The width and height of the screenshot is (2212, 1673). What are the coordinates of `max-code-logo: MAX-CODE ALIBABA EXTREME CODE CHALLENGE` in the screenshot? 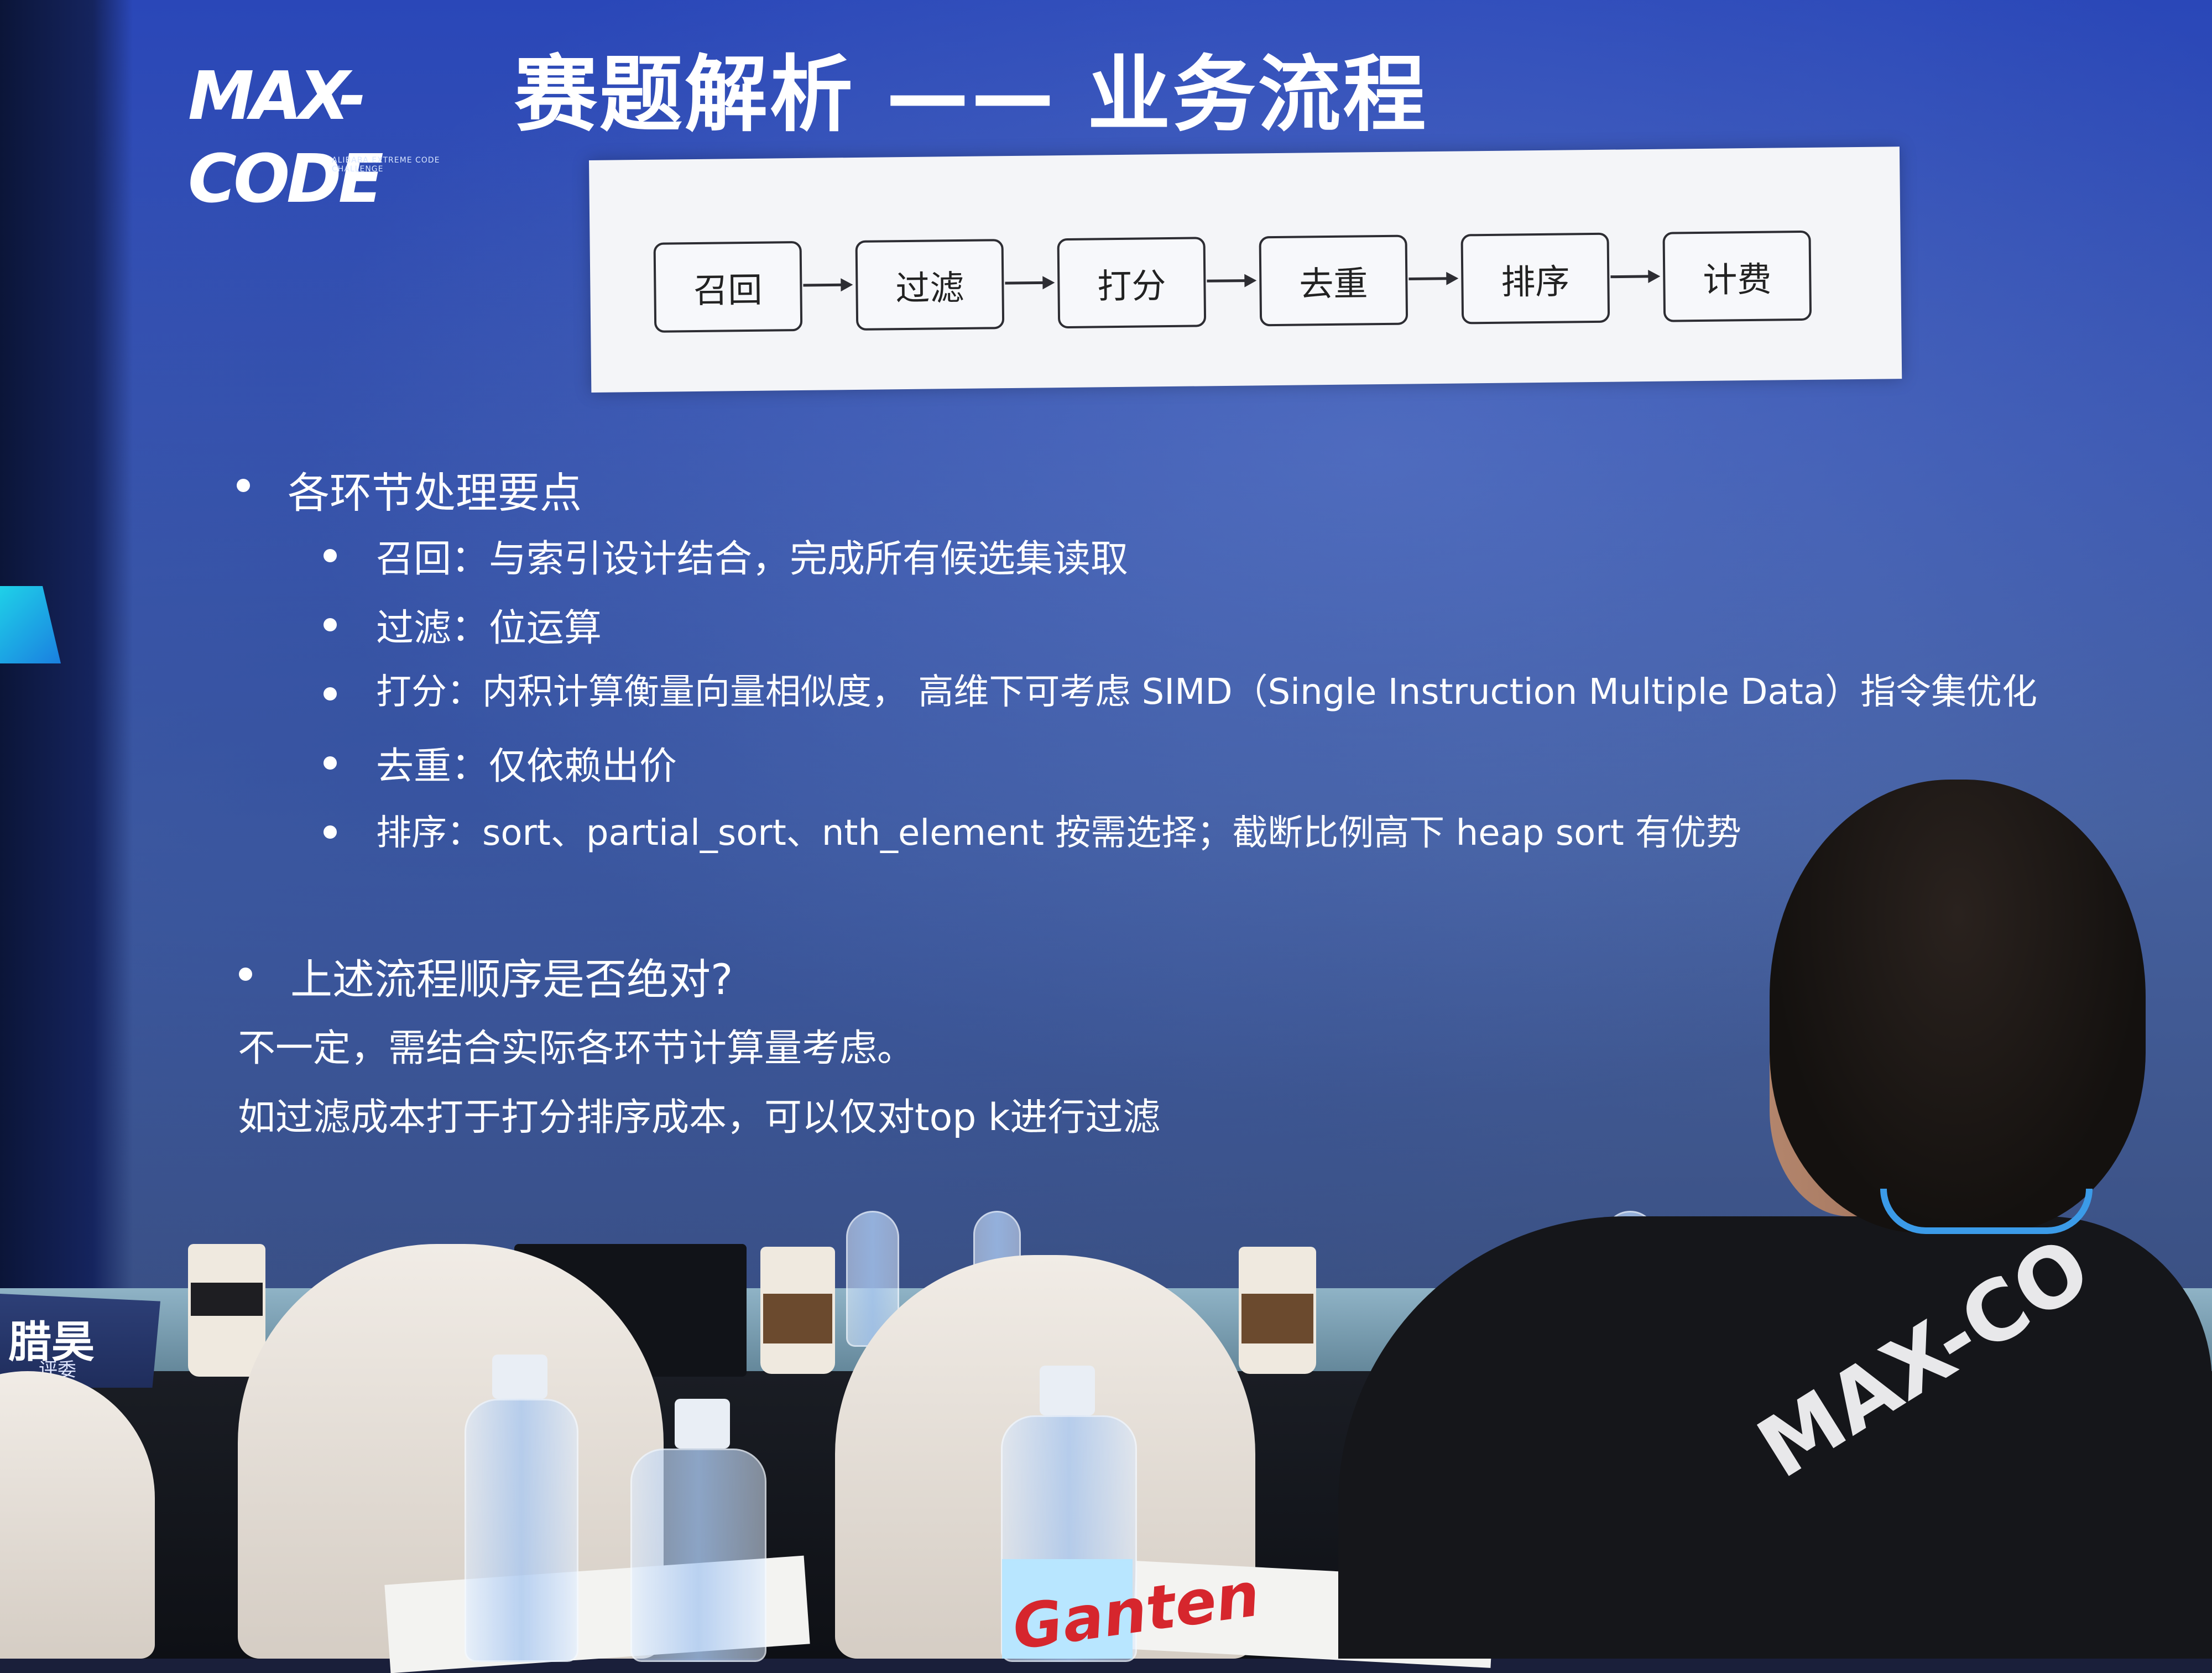 It's located at (332, 136).